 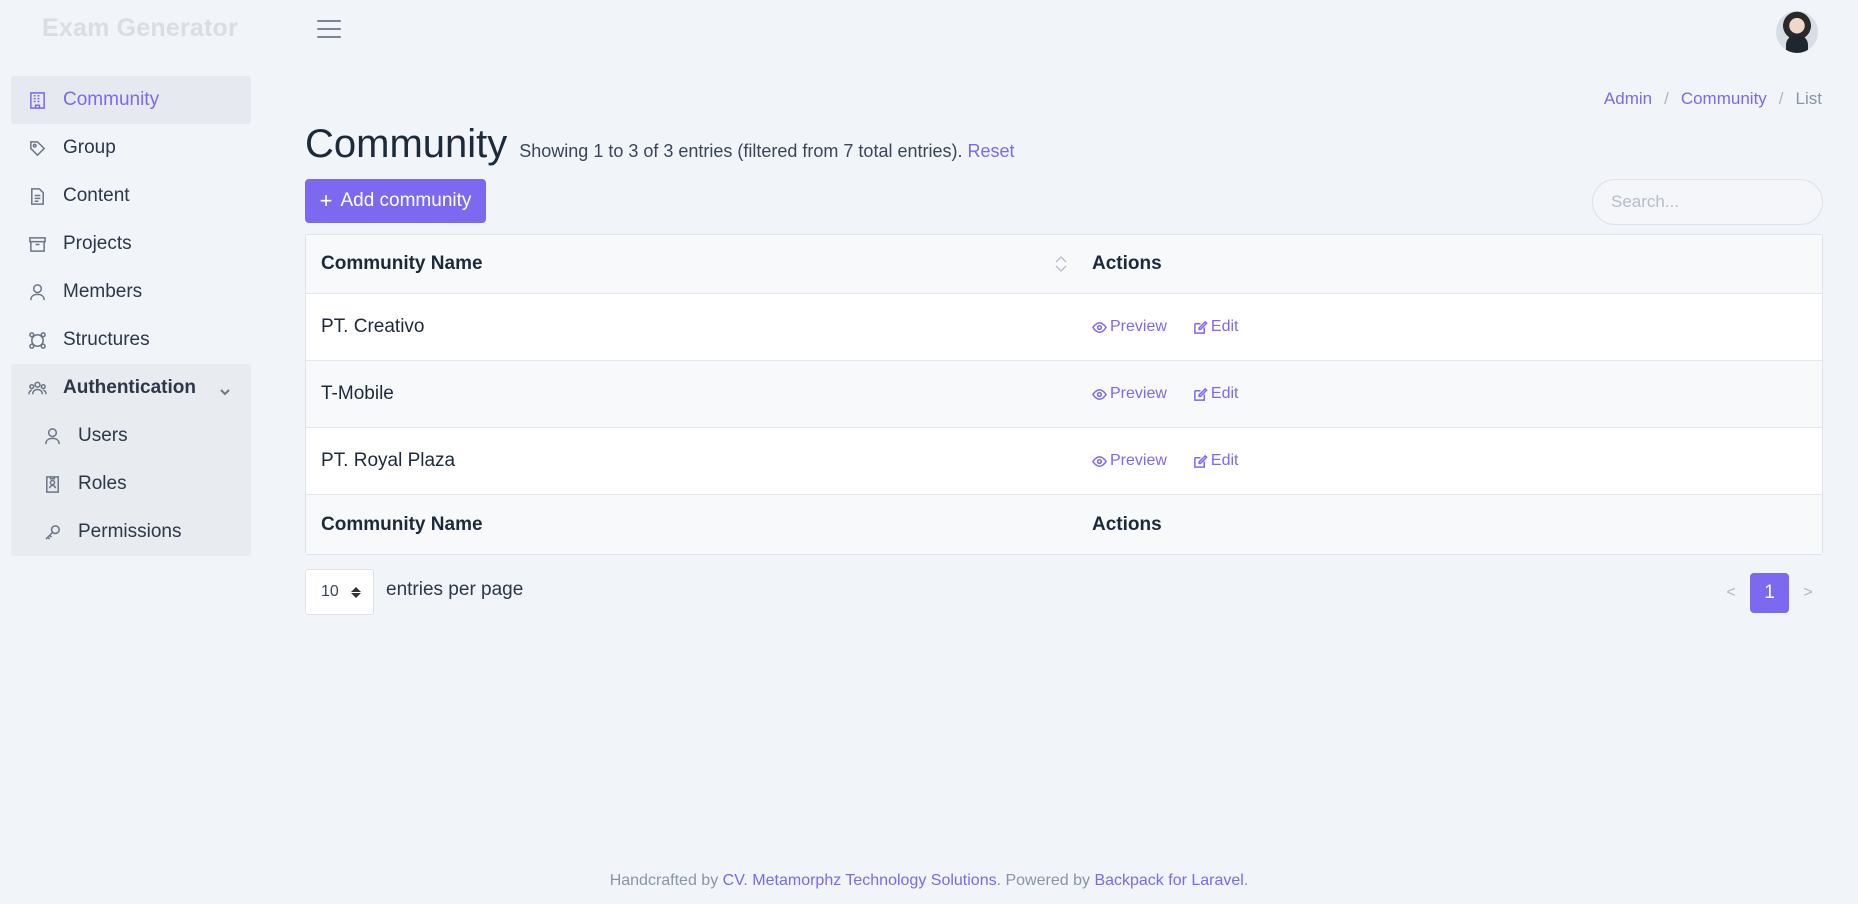 I want to click on column-footer-actions: Actions, so click(x=1114, y=525).